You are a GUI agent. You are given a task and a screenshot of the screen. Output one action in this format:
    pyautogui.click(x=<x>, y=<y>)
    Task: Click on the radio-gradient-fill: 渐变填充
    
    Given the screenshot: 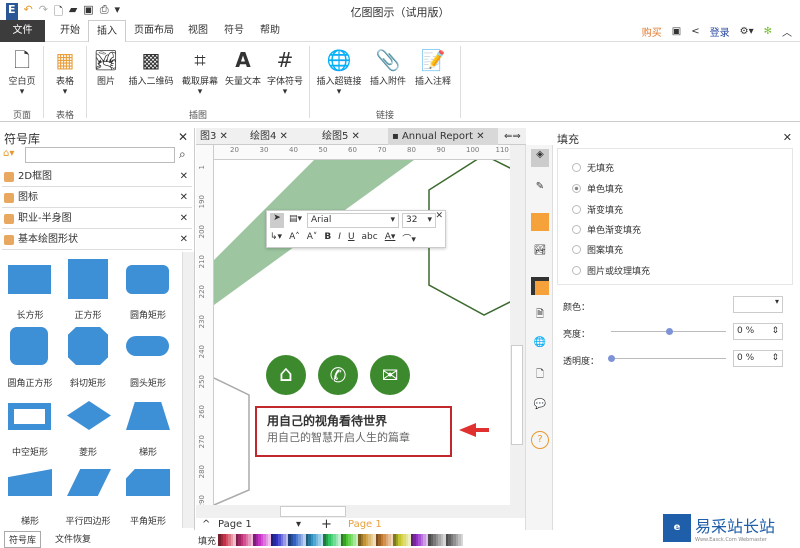 What is the action you would take?
    pyautogui.click(x=597, y=209)
    